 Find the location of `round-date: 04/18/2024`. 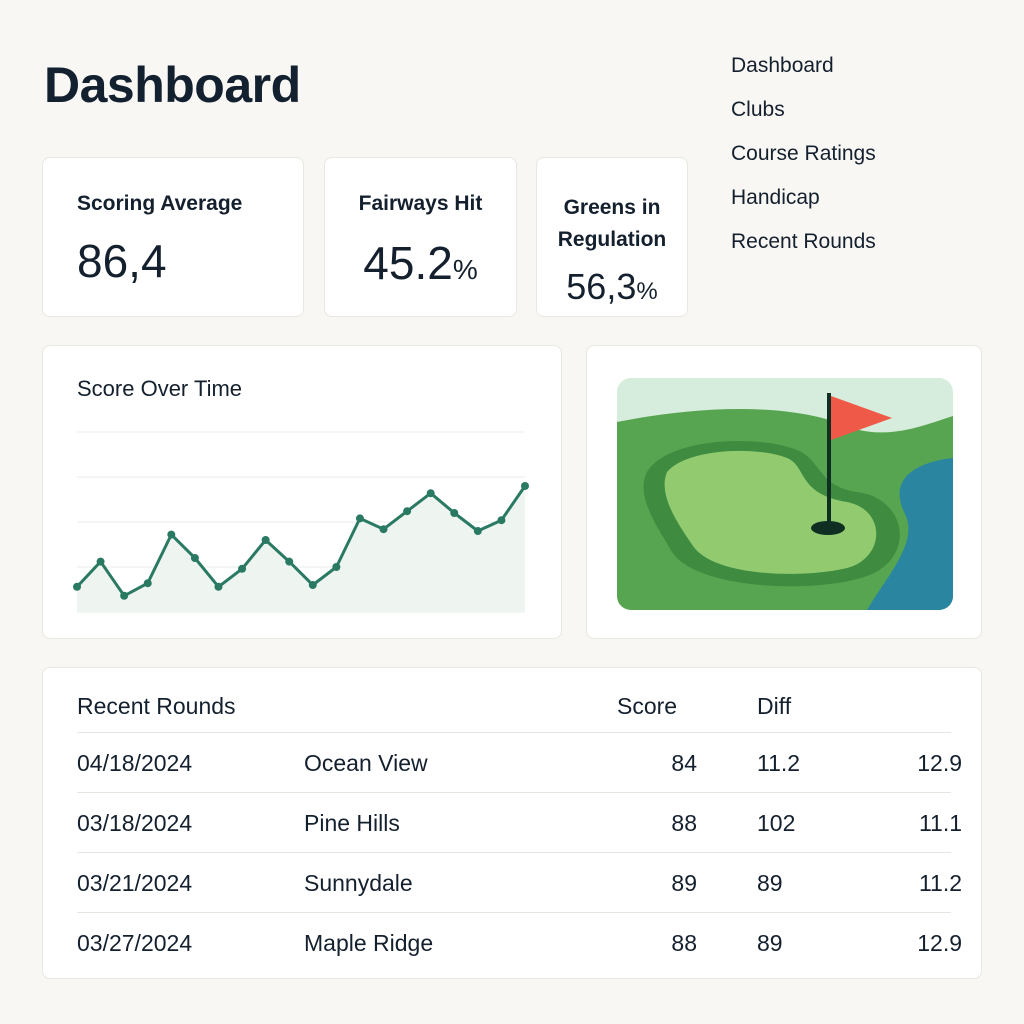

round-date: 04/18/2024 is located at coordinates (135, 763).